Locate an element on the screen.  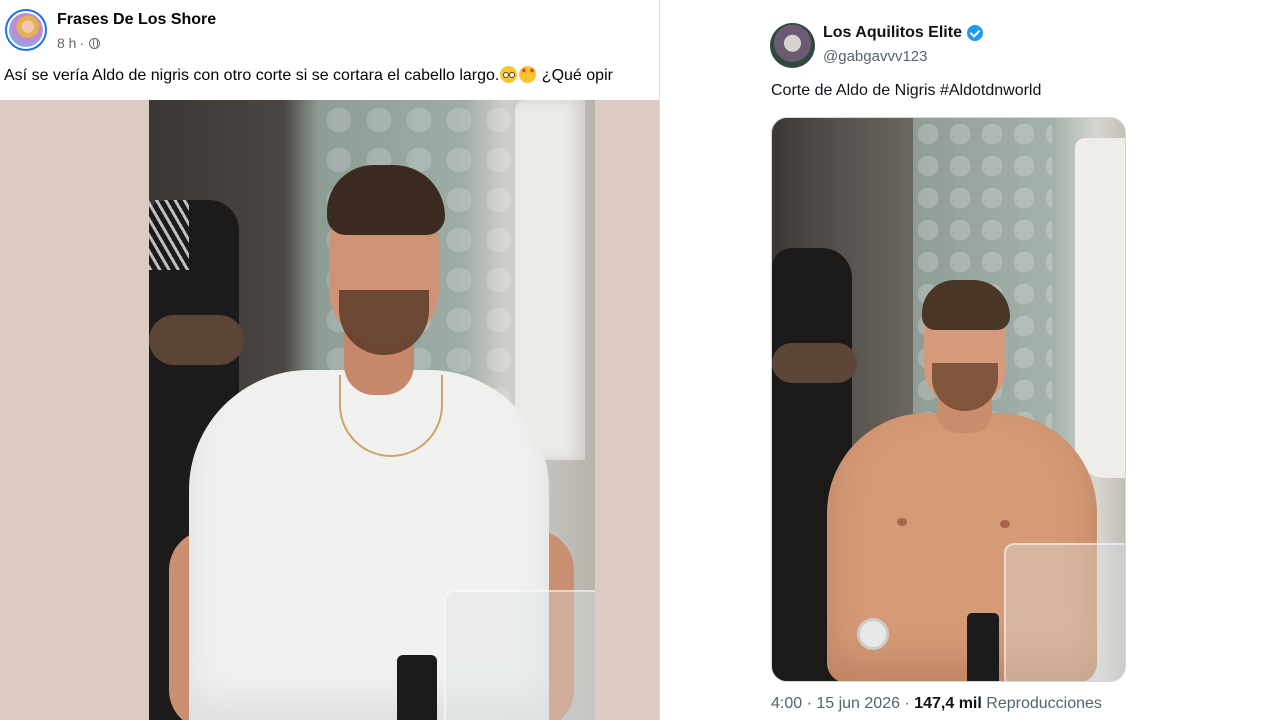
flushed-face-emoji is located at coordinates (509, 74).